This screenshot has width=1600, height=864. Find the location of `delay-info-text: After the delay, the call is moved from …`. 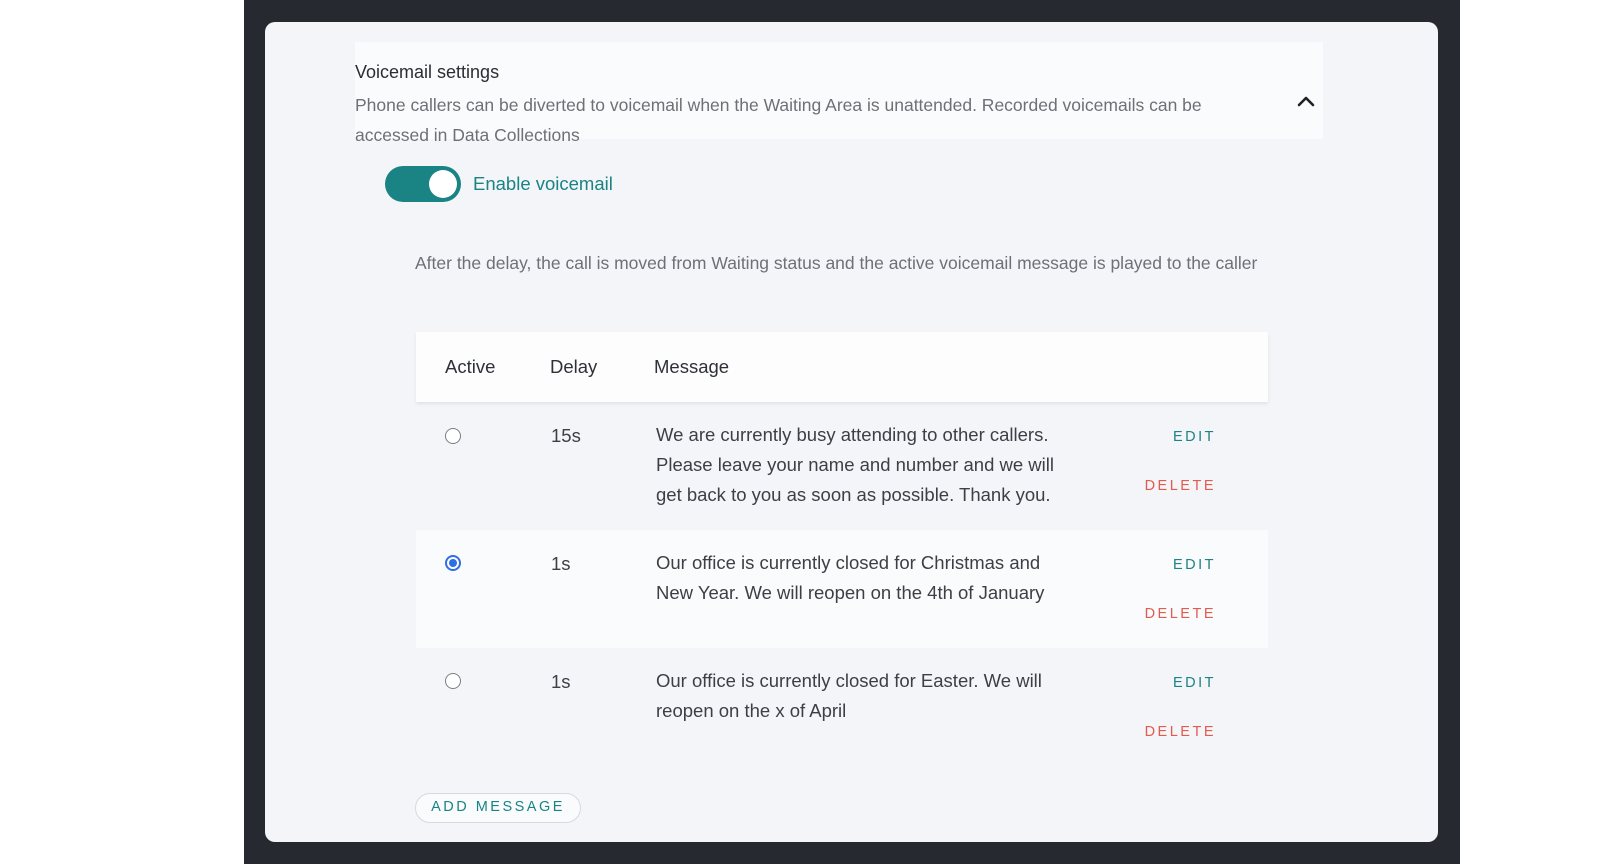

delay-info-text: After the delay, the call is moved from … is located at coordinates (836, 263).